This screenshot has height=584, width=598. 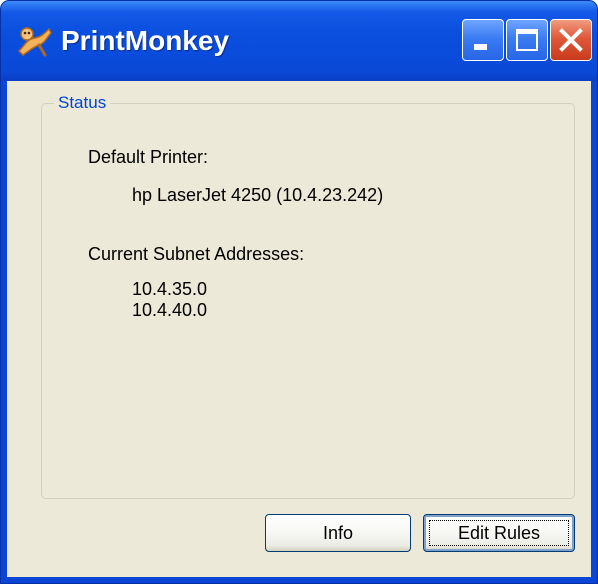 I want to click on default-printer-value: hp LaserJet 4250 (10.4.23.242), so click(x=258, y=195).